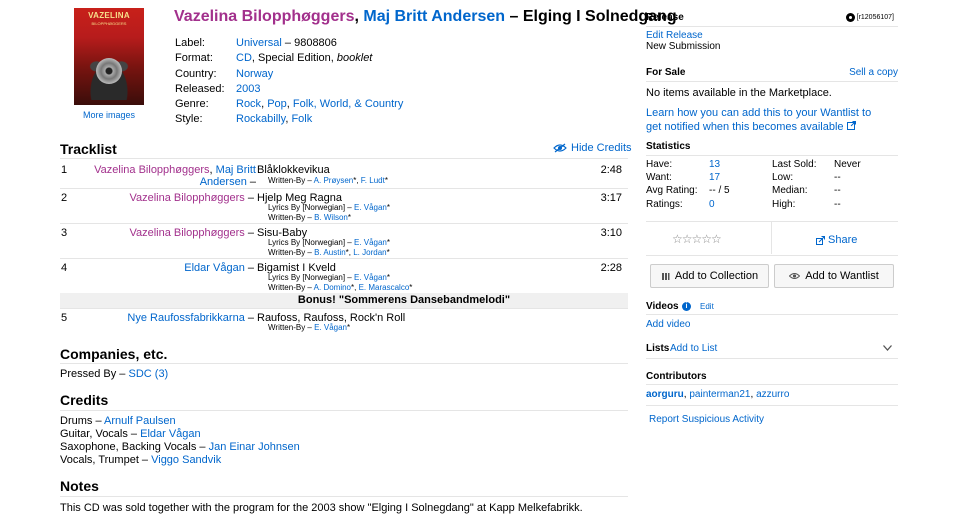 The height and width of the screenshot is (524, 960). What do you see at coordinates (869, 17) in the screenshot?
I see `release-id: [r12056107]` at bounding box center [869, 17].